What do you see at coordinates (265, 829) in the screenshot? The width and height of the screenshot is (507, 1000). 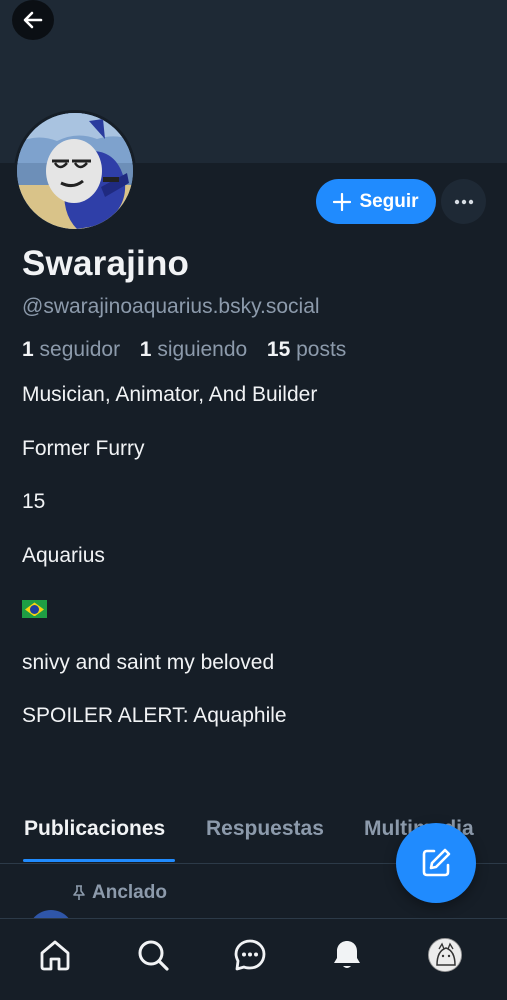 I see `tab-respuestas: Respuestas` at bounding box center [265, 829].